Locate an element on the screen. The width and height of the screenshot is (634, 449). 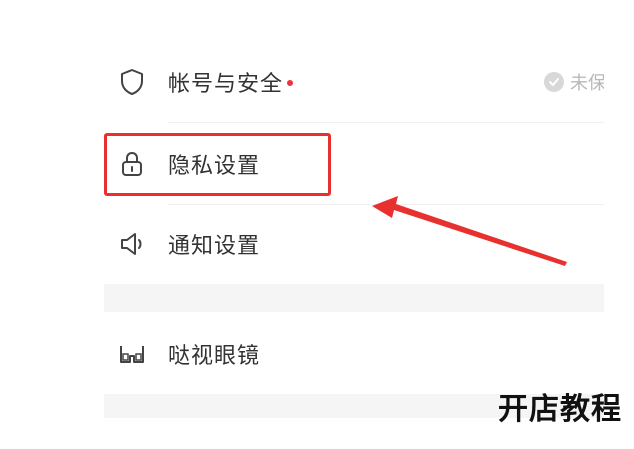
glasses-icon is located at coordinates (132, 354).